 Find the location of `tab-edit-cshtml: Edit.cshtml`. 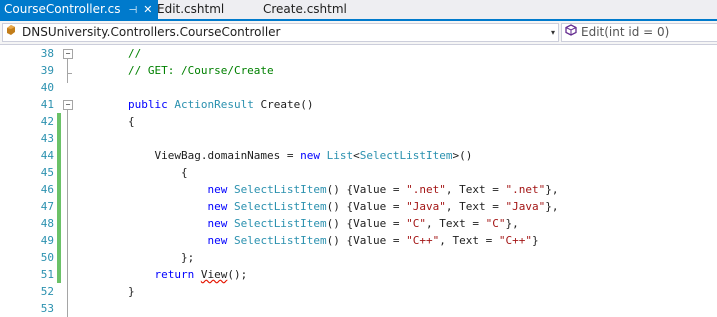

tab-edit-cshtml: Edit.cshtml is located at coordinates (190, 9).